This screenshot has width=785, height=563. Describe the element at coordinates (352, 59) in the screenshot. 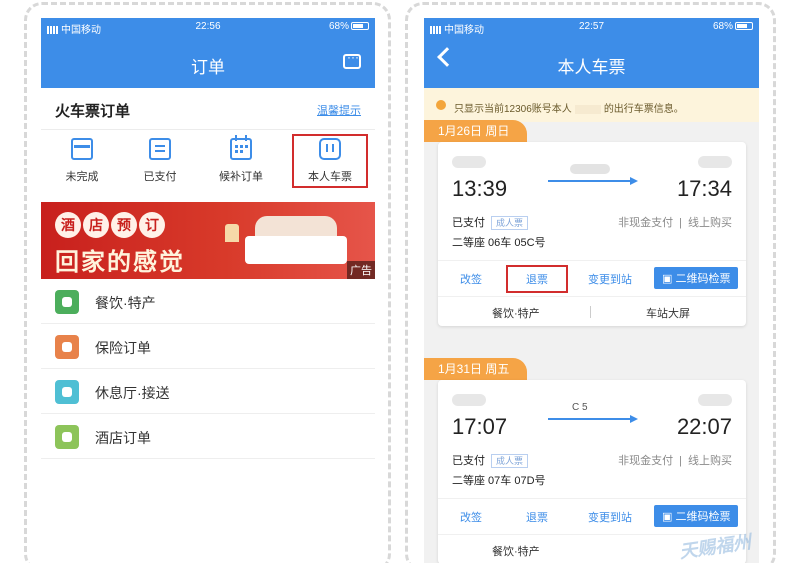

I see `message-icon` at that location.